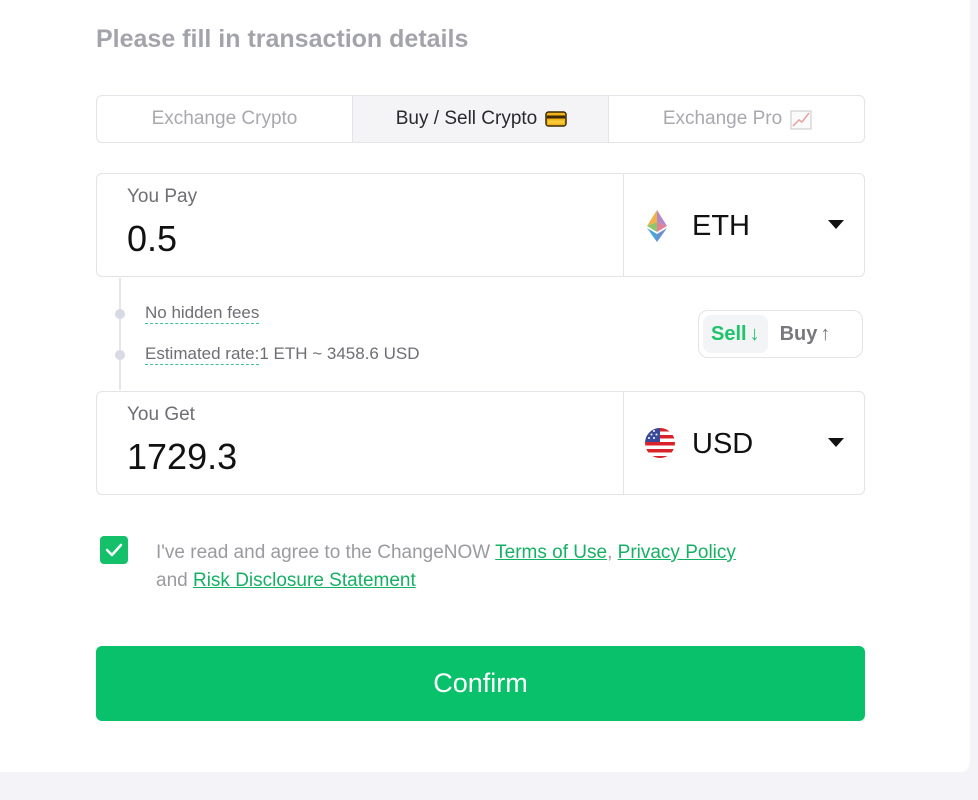  What do you see at coordinates (282, 39) in the screenshot?
I see `page-title: Please fill in transaction details` at bounding box center [282, 39].